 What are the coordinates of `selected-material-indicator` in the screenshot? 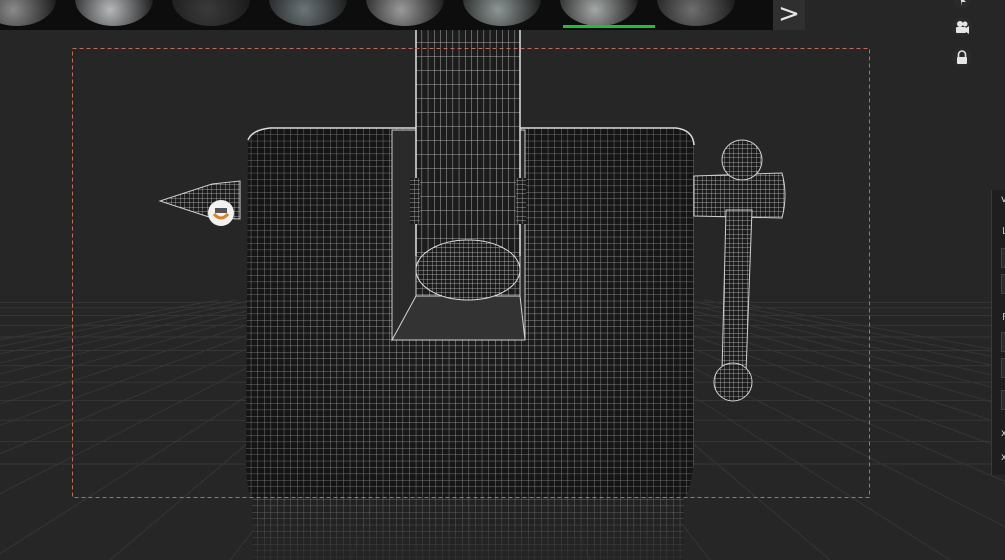 It's located at (609, 26).